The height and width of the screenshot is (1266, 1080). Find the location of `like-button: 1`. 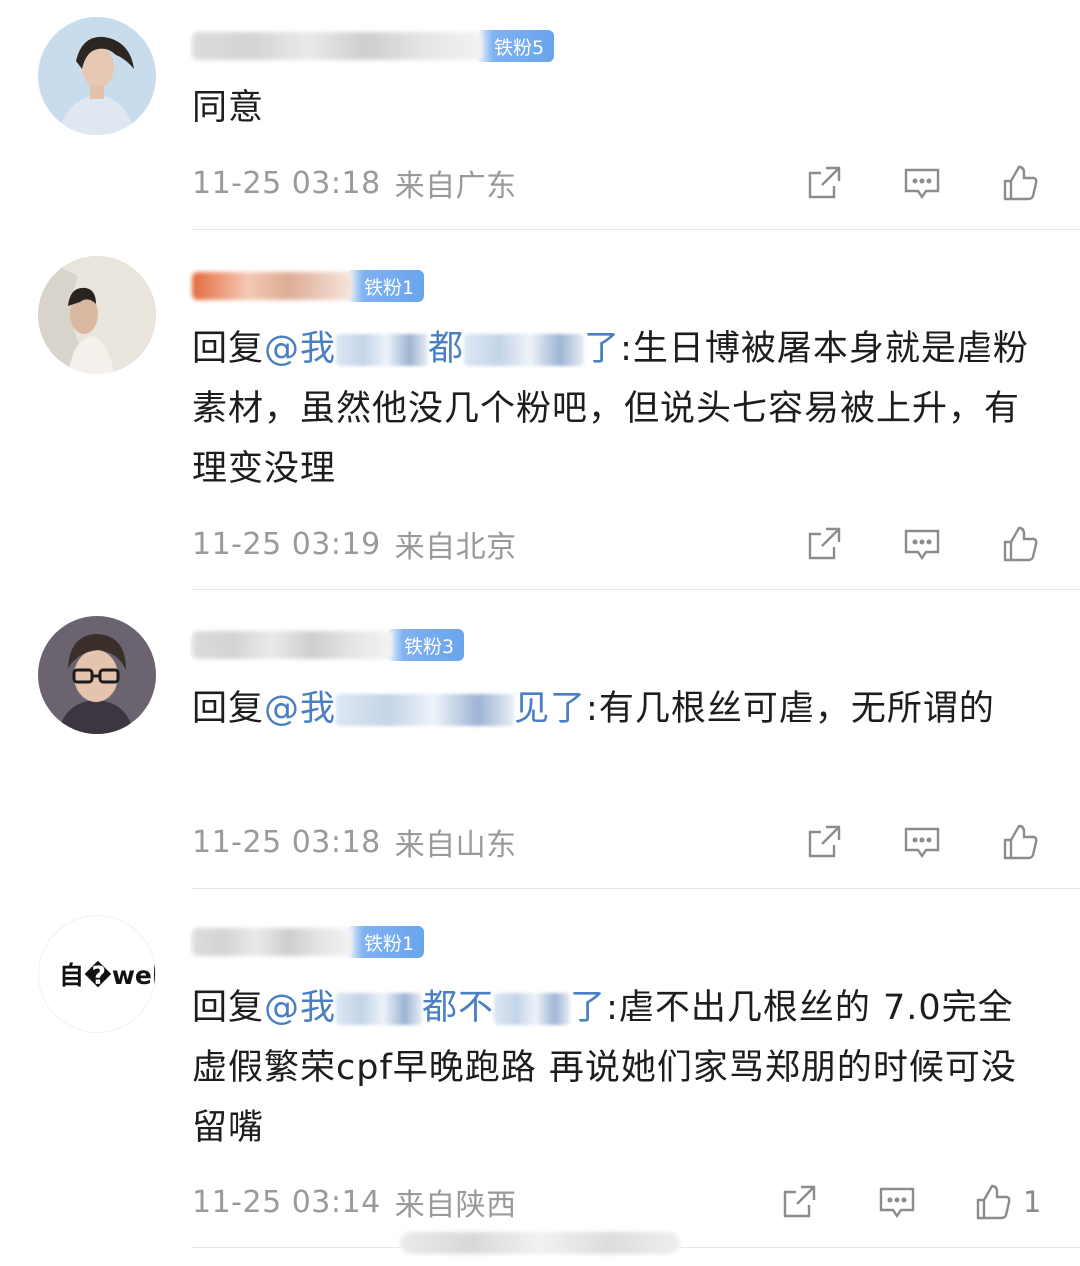

like-button: 1 is located at coordinates (1007, 1202).